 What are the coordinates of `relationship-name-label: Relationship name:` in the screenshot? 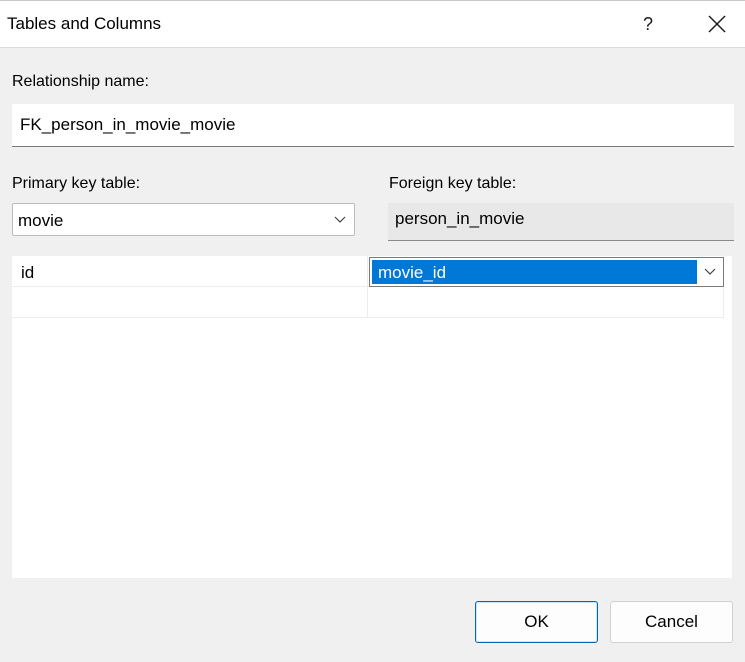 It's located at (80, 81).